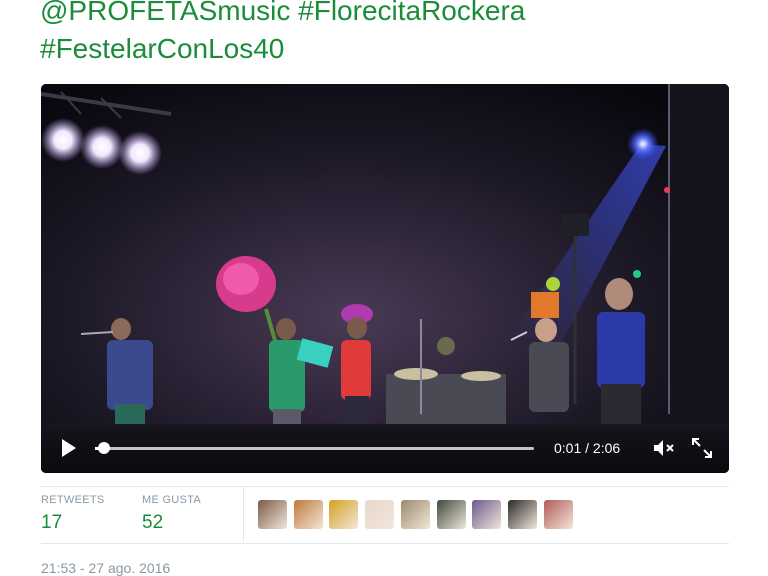 The height and width of the screenshot is (576, 768). What do you see at coordinates (73, 514) in the screenshot?
I see `retweets-stat: RETWEETS 17` at bounding box center [73, 514].